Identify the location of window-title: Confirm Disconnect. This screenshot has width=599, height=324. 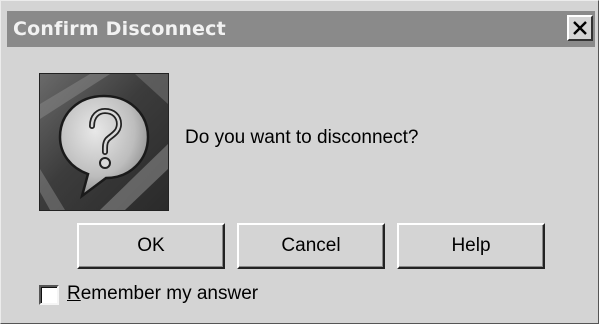
(119, 29).